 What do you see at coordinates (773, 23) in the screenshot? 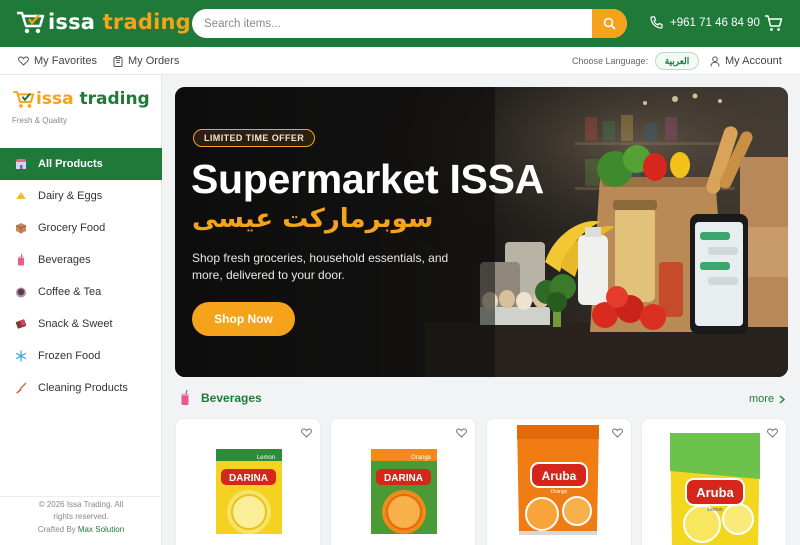
I see `shopping-cart-icon` at bounding box center [773, 23].